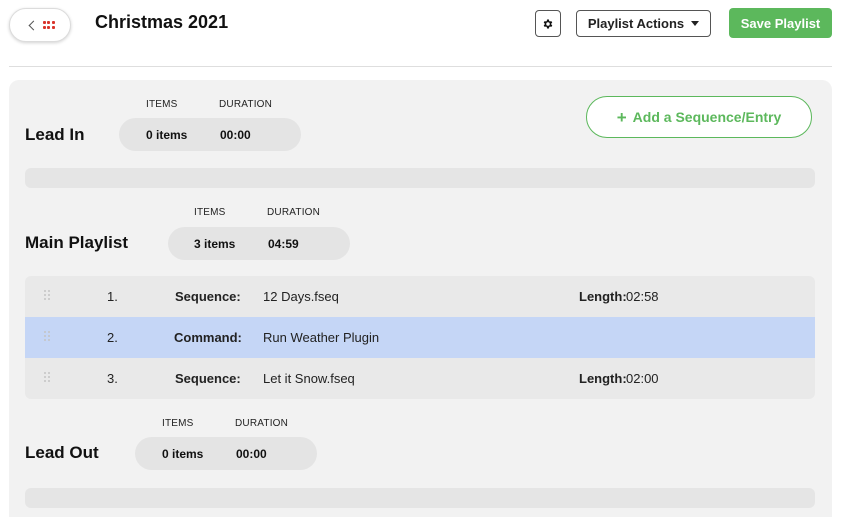  What do you see at coordinates (178, 423) in the screenshot?
I see `lead-out-items-header: ITEMS` at bounding box center [178, 423].